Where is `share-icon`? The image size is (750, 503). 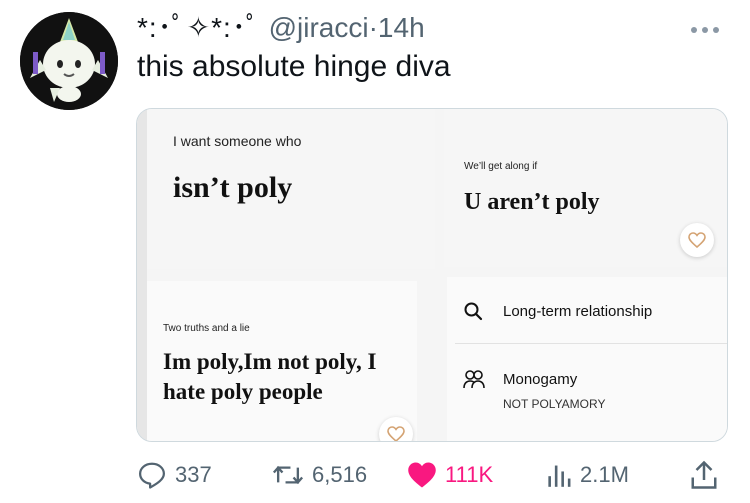
share-icon is located at coordinates (704, 474).